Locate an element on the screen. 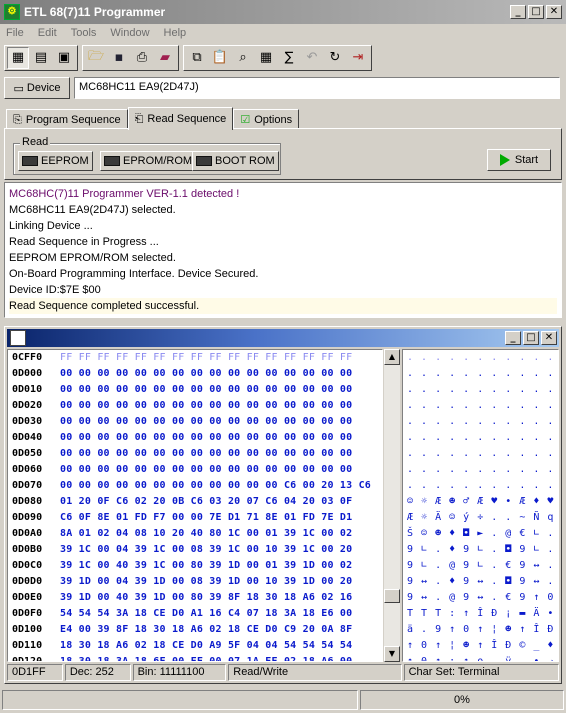 The width and height of the screenshot is (566, 713). find-icon: ⌕ is located at coordinates (243, 58).